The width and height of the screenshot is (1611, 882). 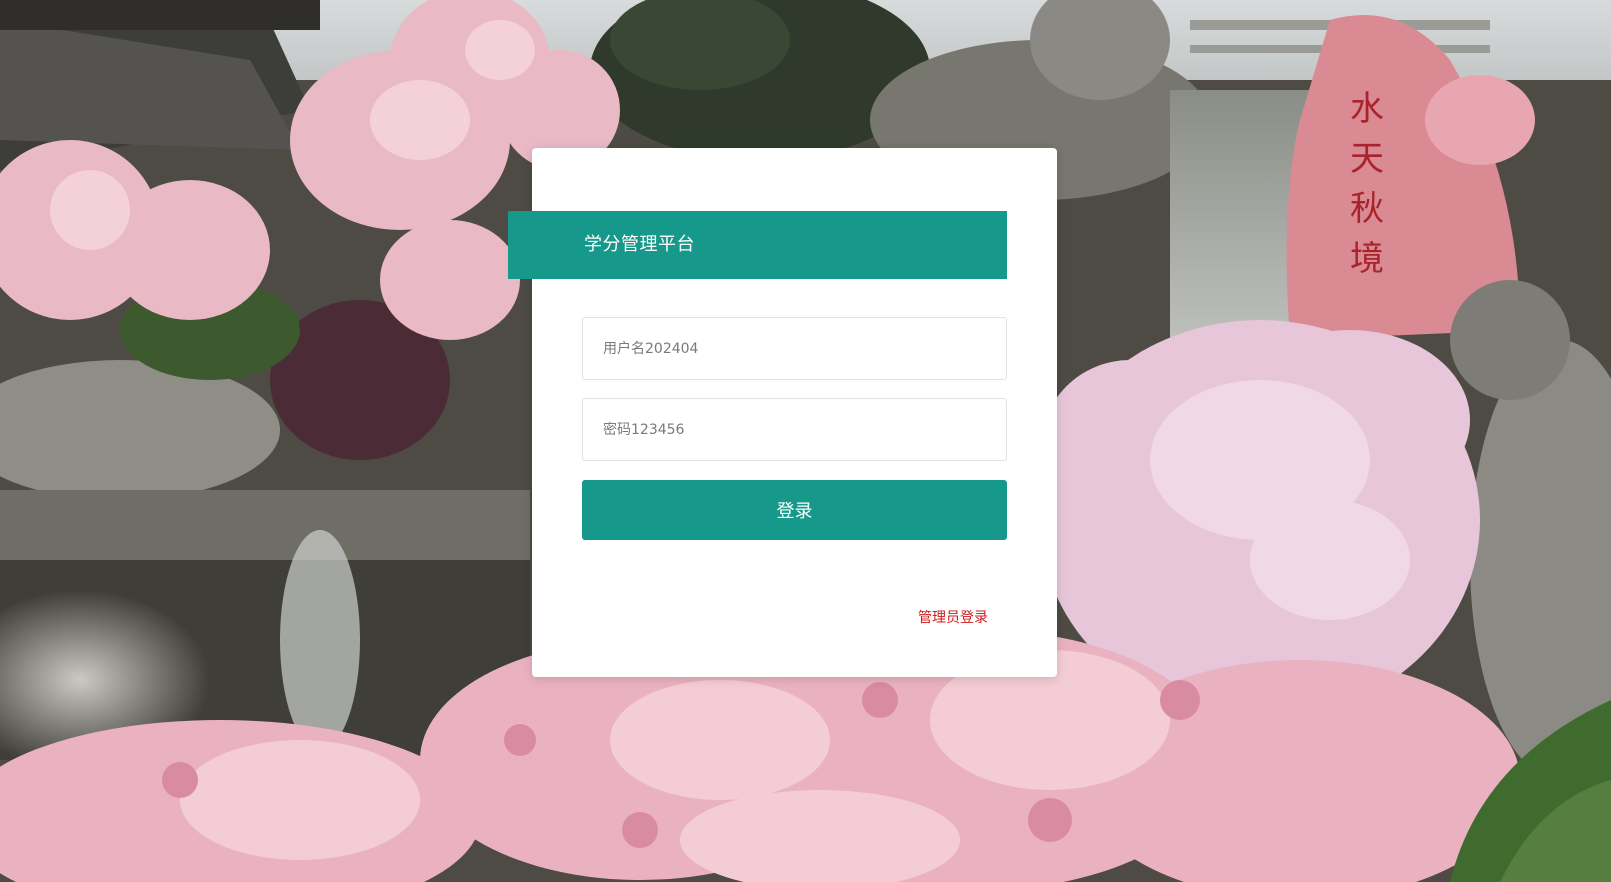 What do you see at coordinates (794, 429) in the screenshot?
I see `password-input` at bounding box center [794, 429].